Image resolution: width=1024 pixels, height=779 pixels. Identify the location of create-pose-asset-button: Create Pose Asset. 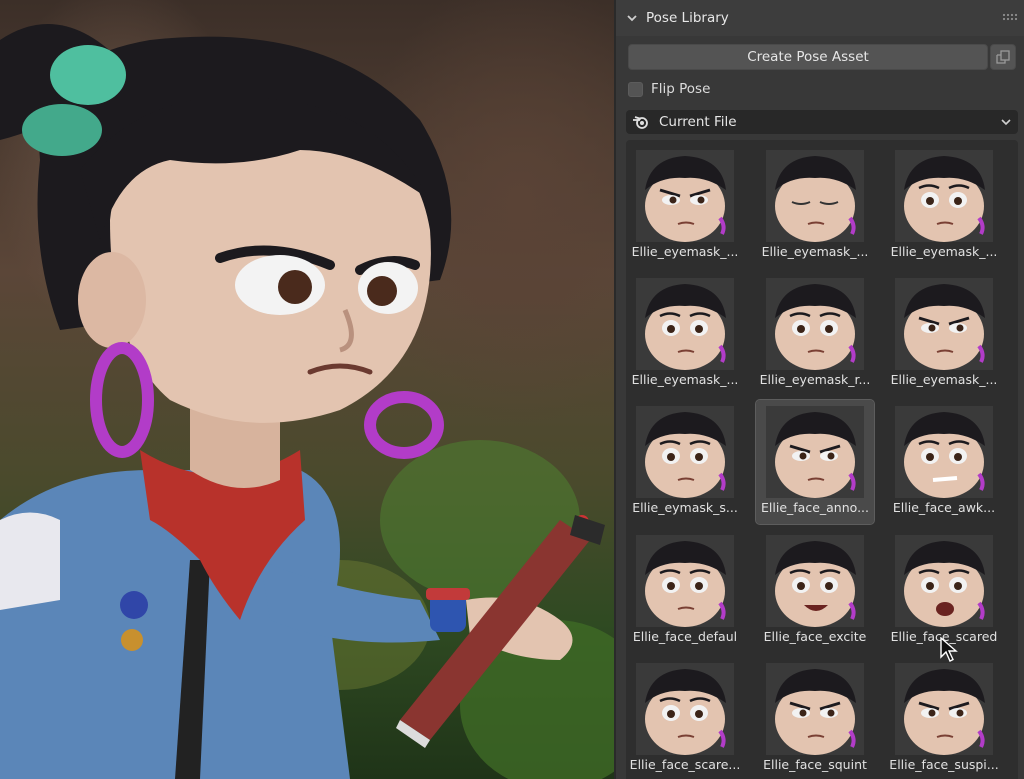
(808, 57).